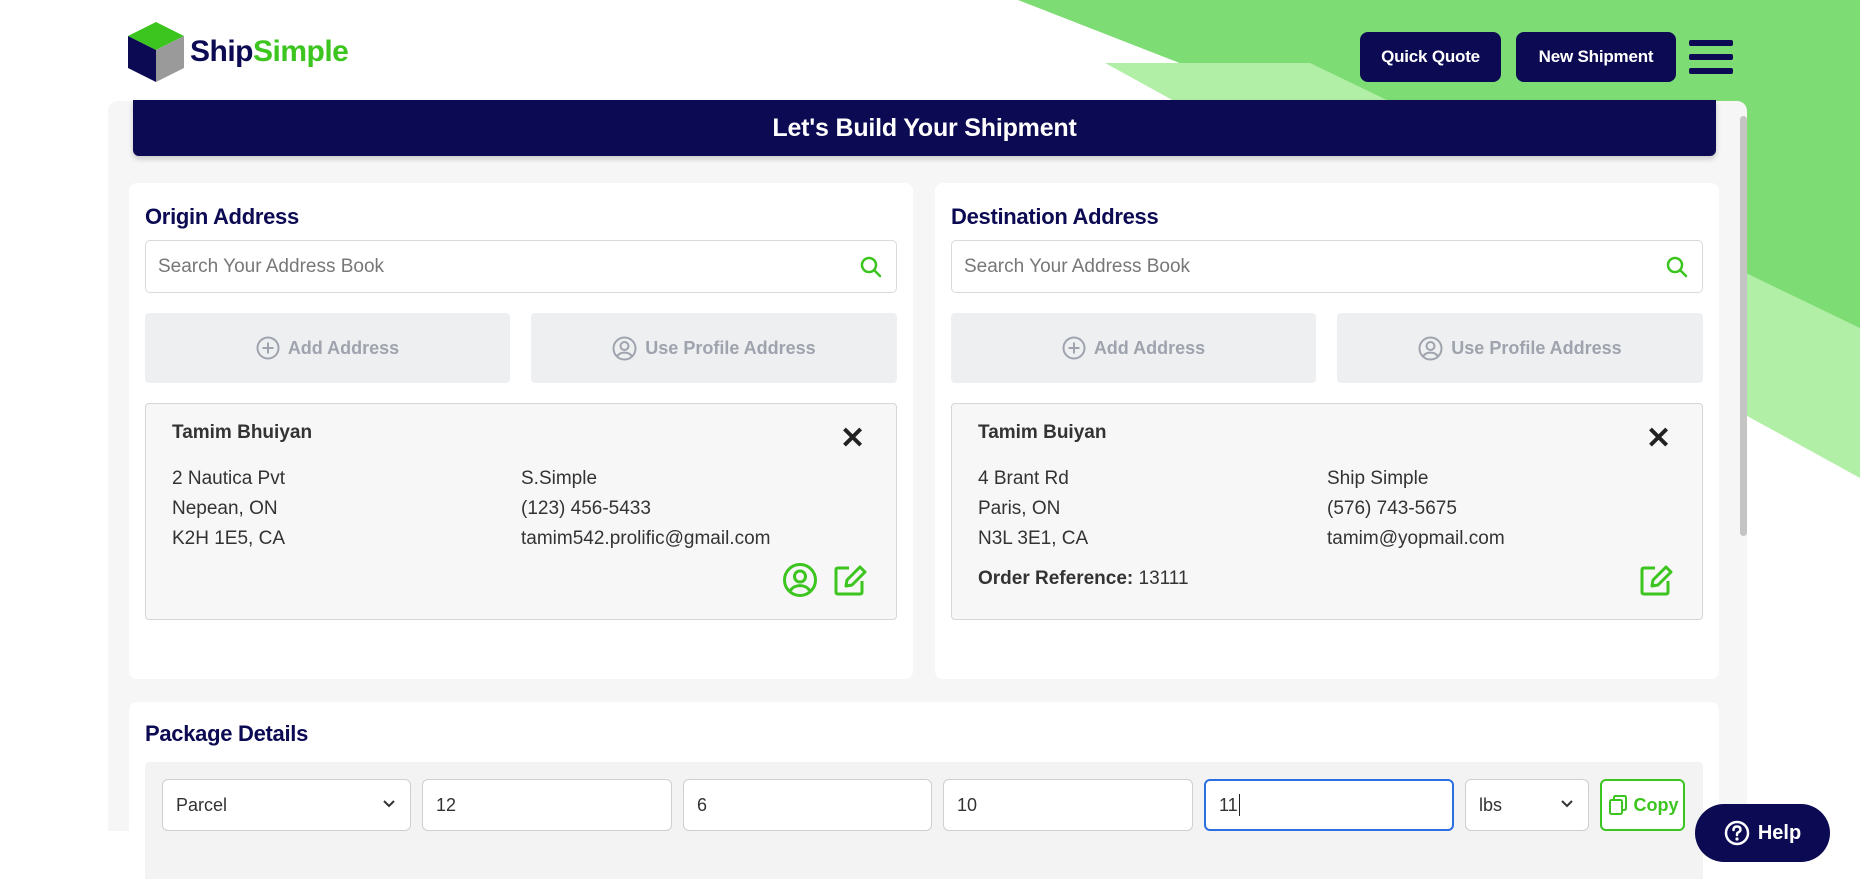  I want to click on destination-edit-icon, so click(1656, 580).